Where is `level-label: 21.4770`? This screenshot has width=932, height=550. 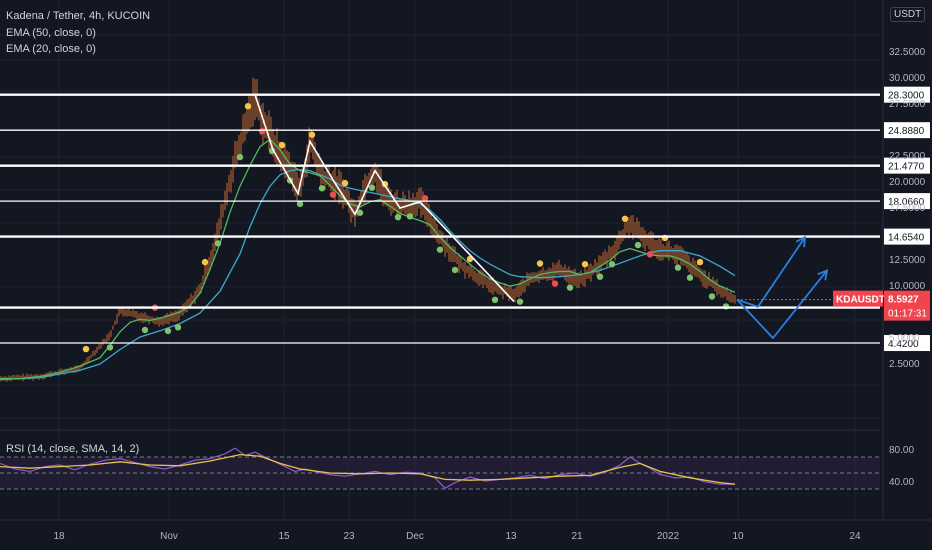 level-label: 21.4770 is located at coordinates (906, 167).